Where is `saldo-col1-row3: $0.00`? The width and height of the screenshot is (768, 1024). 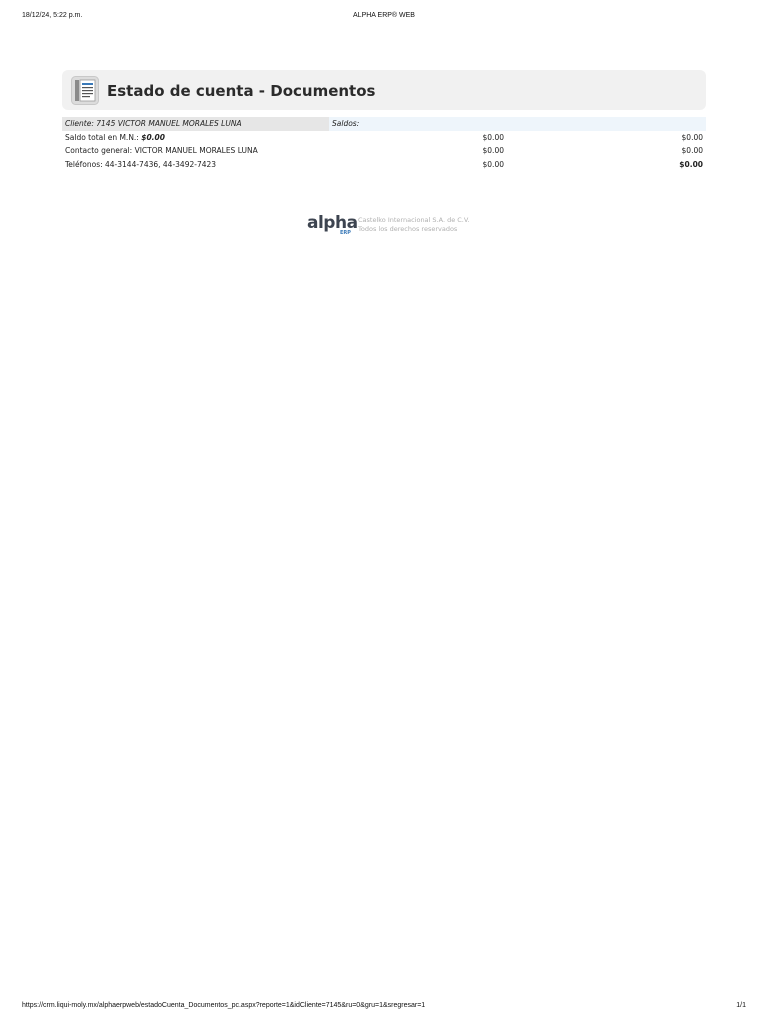 saldo-col1-row3: $0.00 is located at coordinates (493, 164).